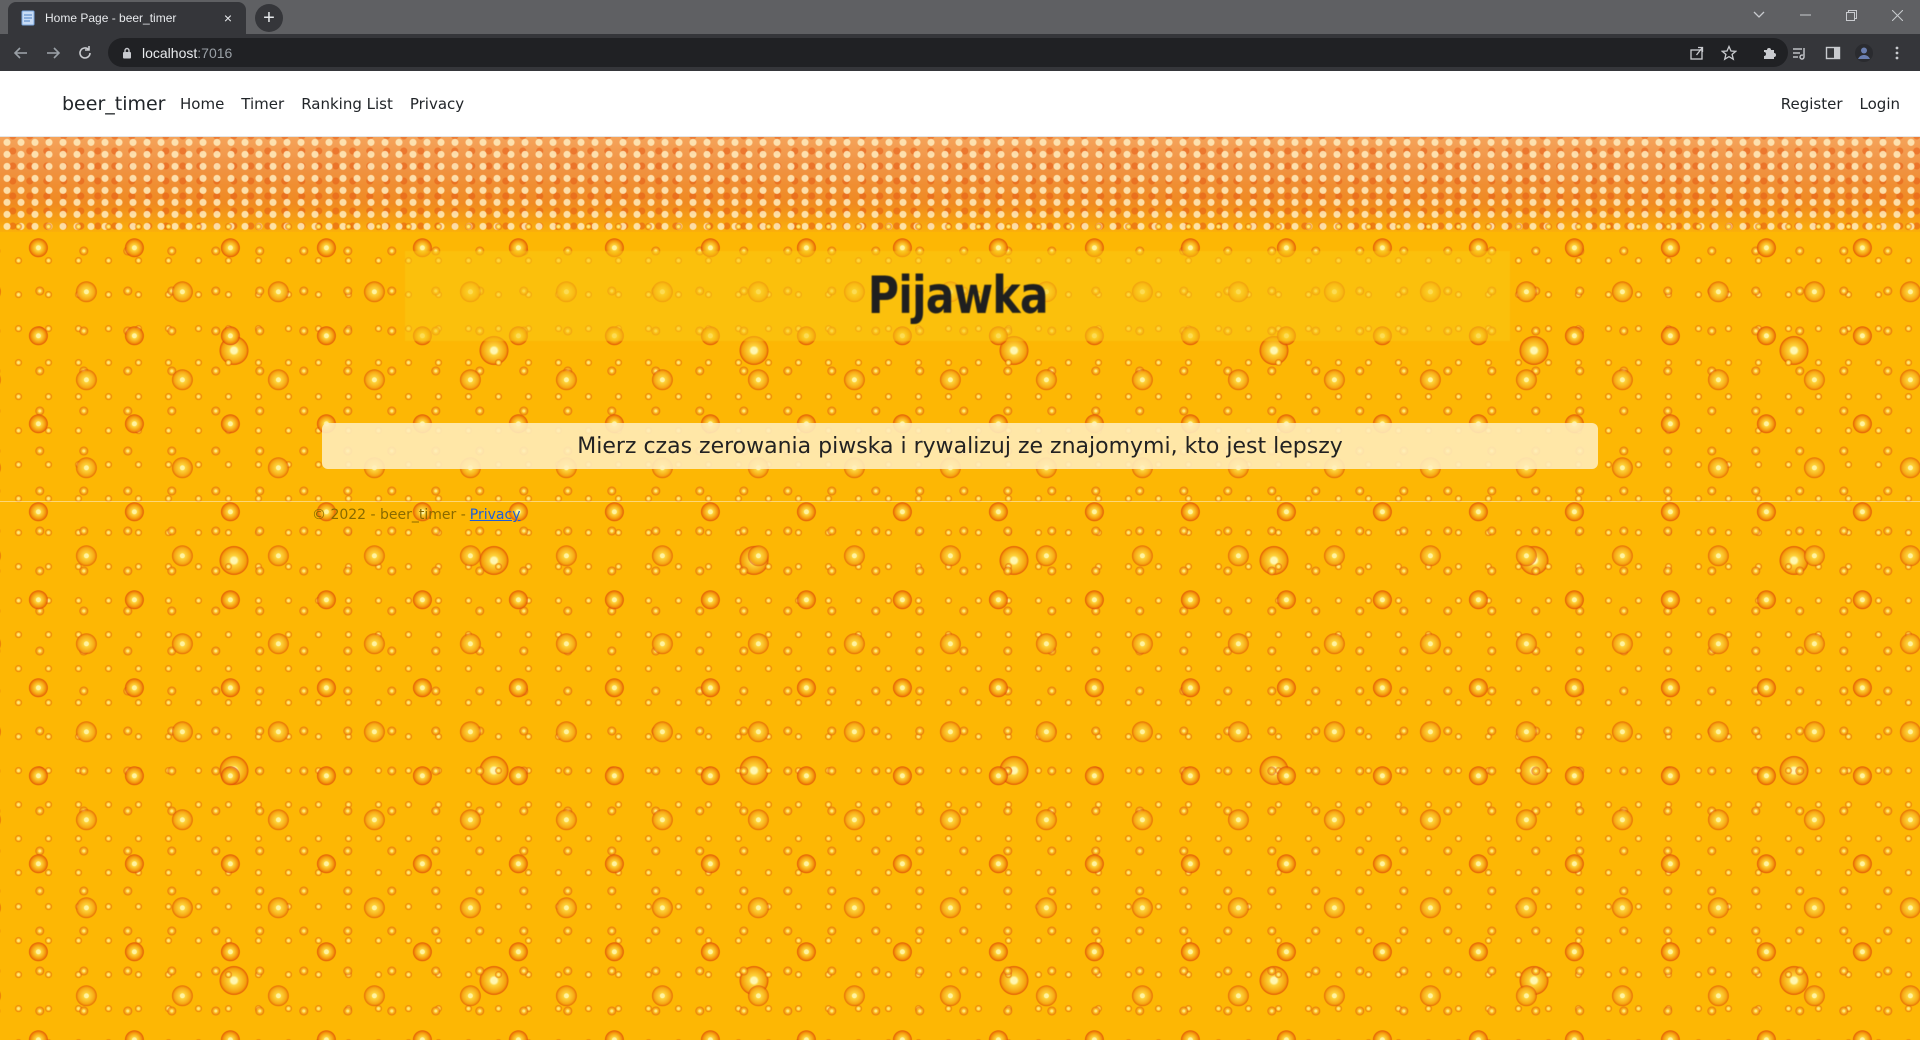  Describe the element at coordinates (215, 52) in the screenshot. I see `address-port: :7016` at that location.